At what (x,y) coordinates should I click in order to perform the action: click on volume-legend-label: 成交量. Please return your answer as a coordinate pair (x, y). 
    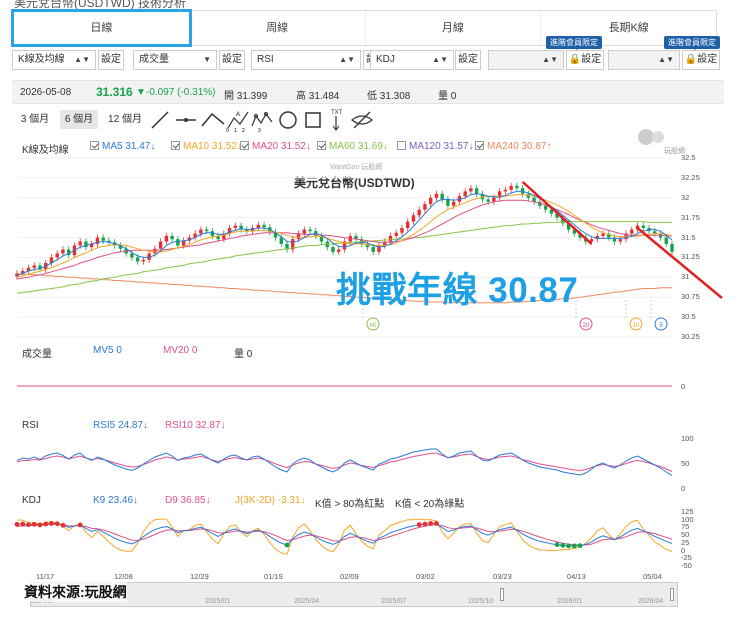
    Looking at the image, I should click on (37, 354).